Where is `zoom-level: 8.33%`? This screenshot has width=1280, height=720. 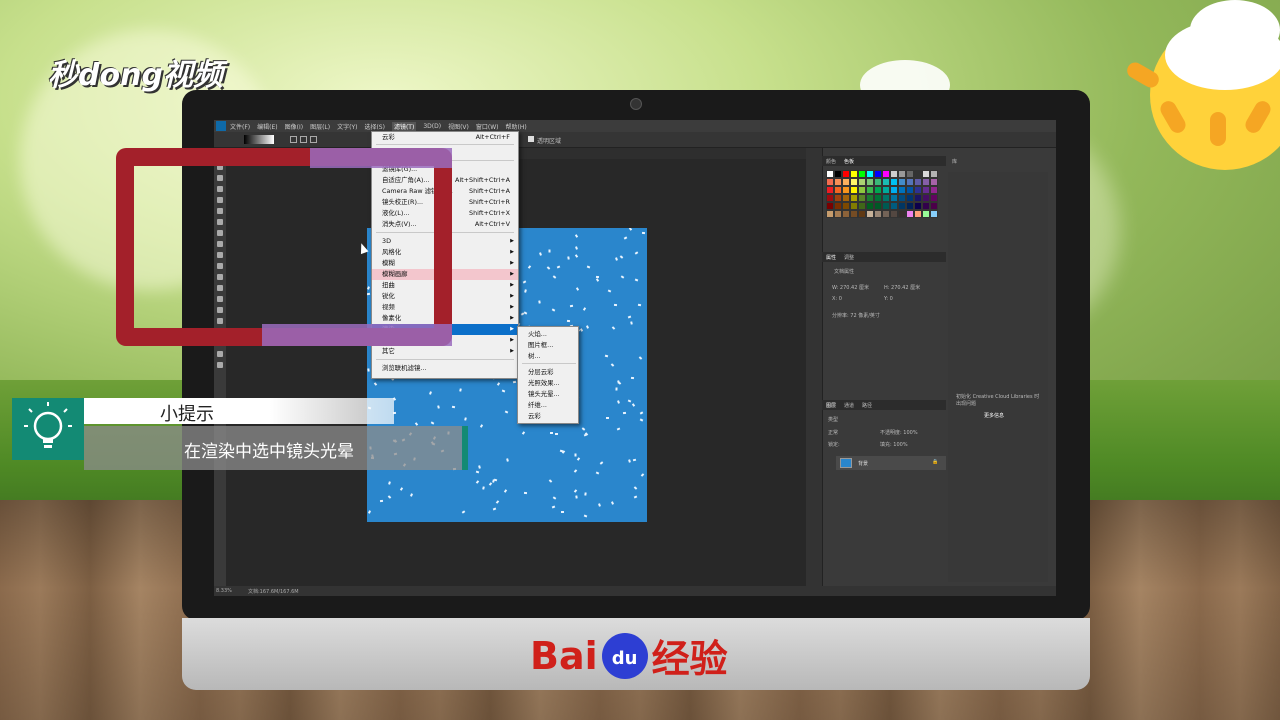
zoom-level: 8.33% is located at coordinates (224, 591).